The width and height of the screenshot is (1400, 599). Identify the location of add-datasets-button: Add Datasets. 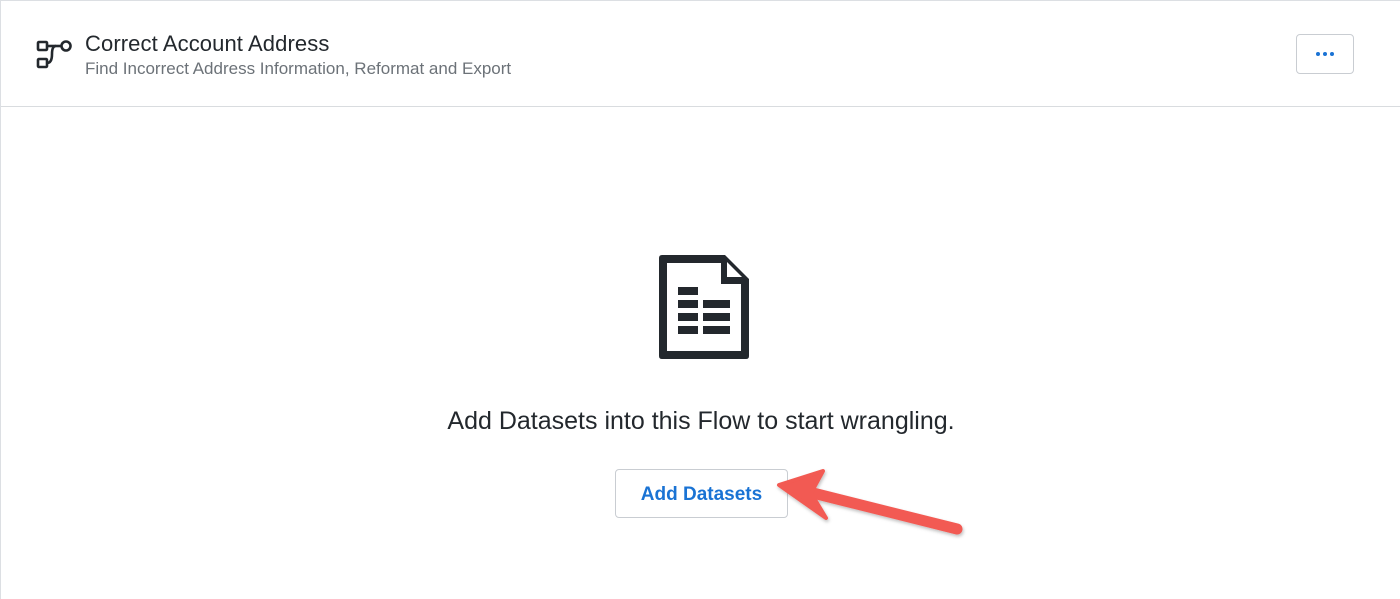
(701, 493).